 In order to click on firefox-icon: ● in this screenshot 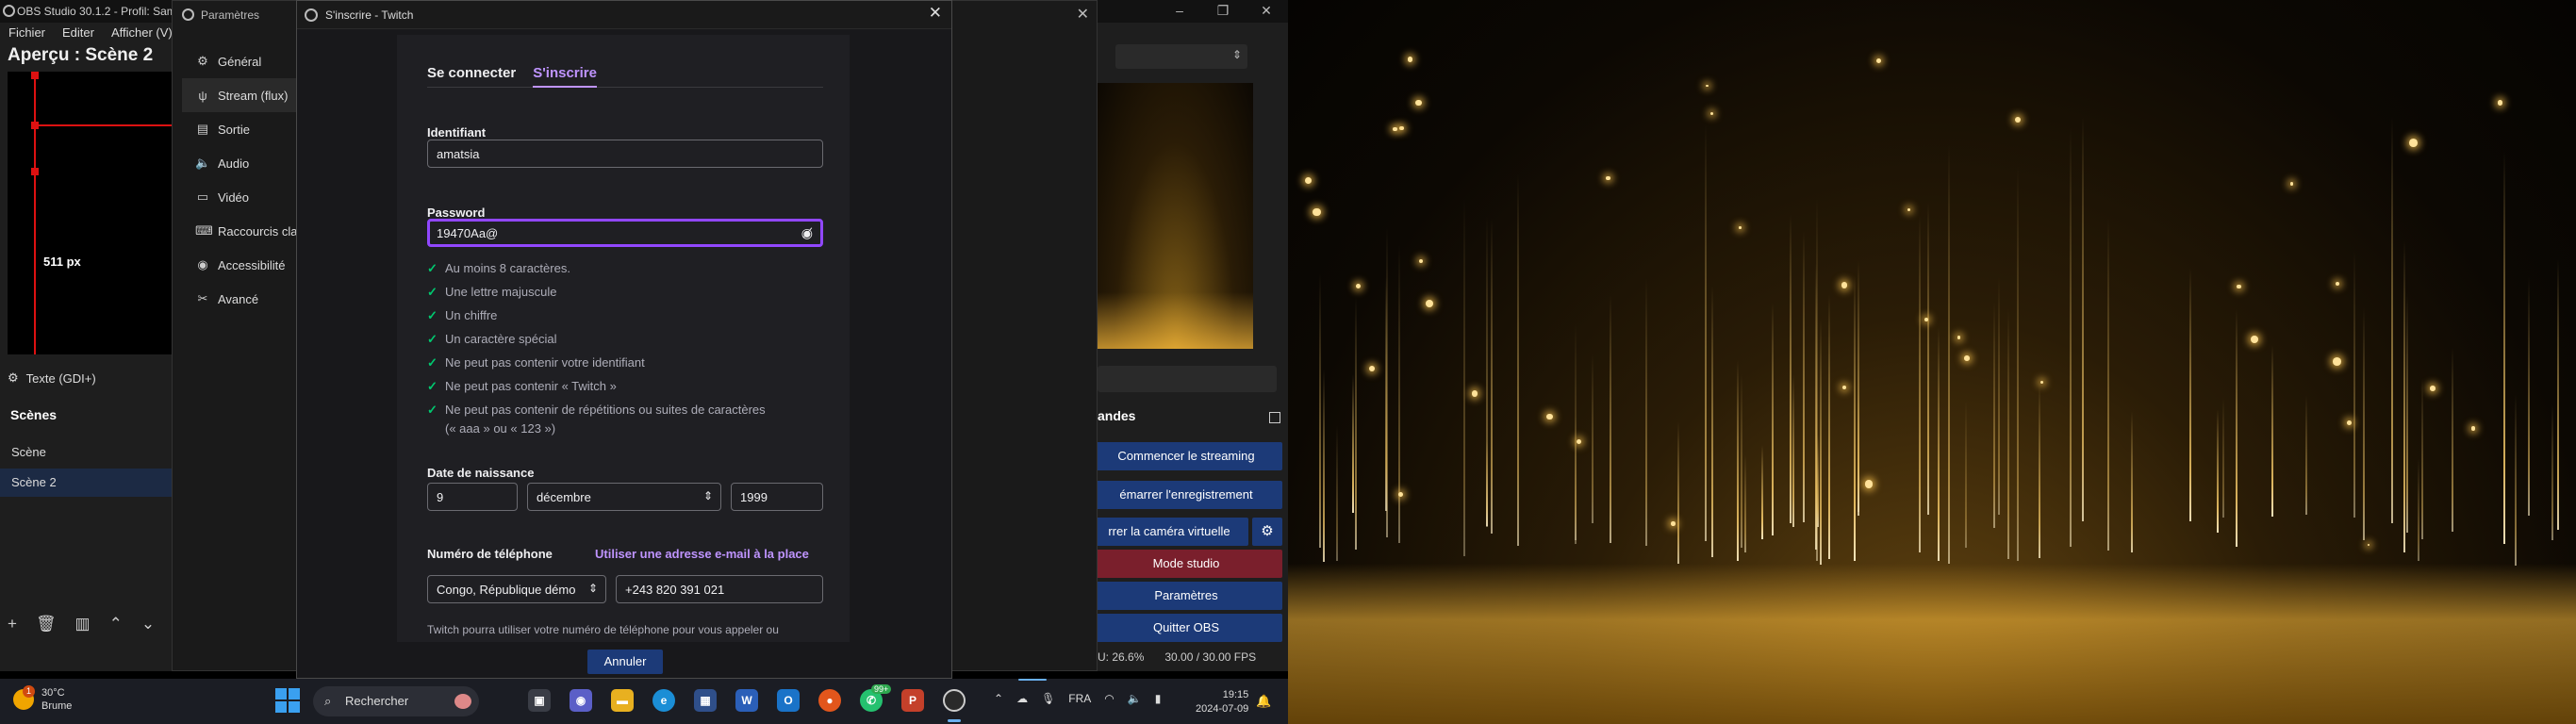, I will do `click(829, 700)`.